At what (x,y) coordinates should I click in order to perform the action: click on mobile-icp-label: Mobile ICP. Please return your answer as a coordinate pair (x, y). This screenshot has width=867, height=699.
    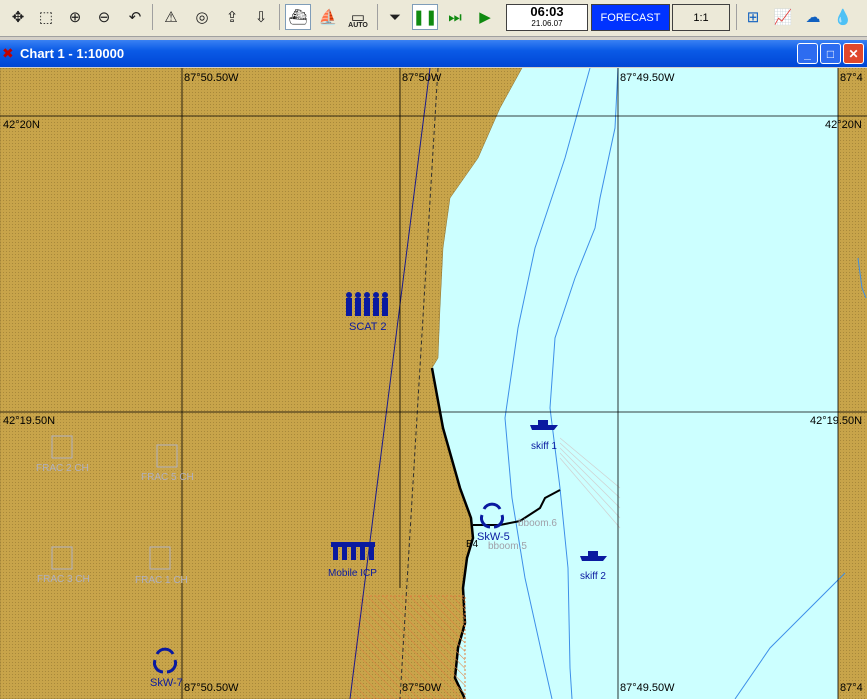
    Looking at the image, I should click on (352, 573).